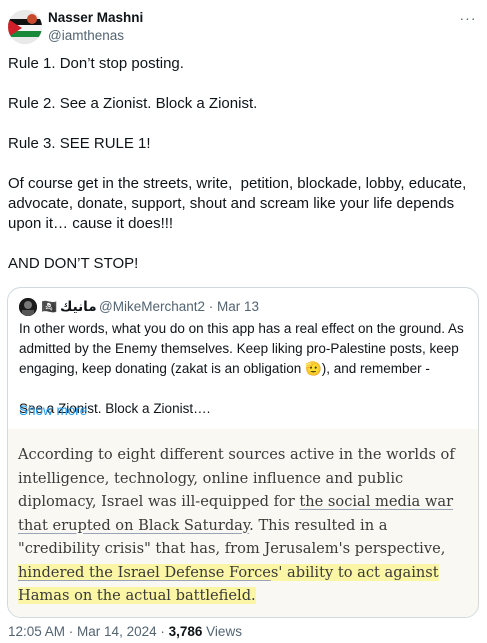 The height and width of the screenshot is (643, 487). I want to click on article-highlighted-link: hindered the Israel Defense Force, so click(144, 572).